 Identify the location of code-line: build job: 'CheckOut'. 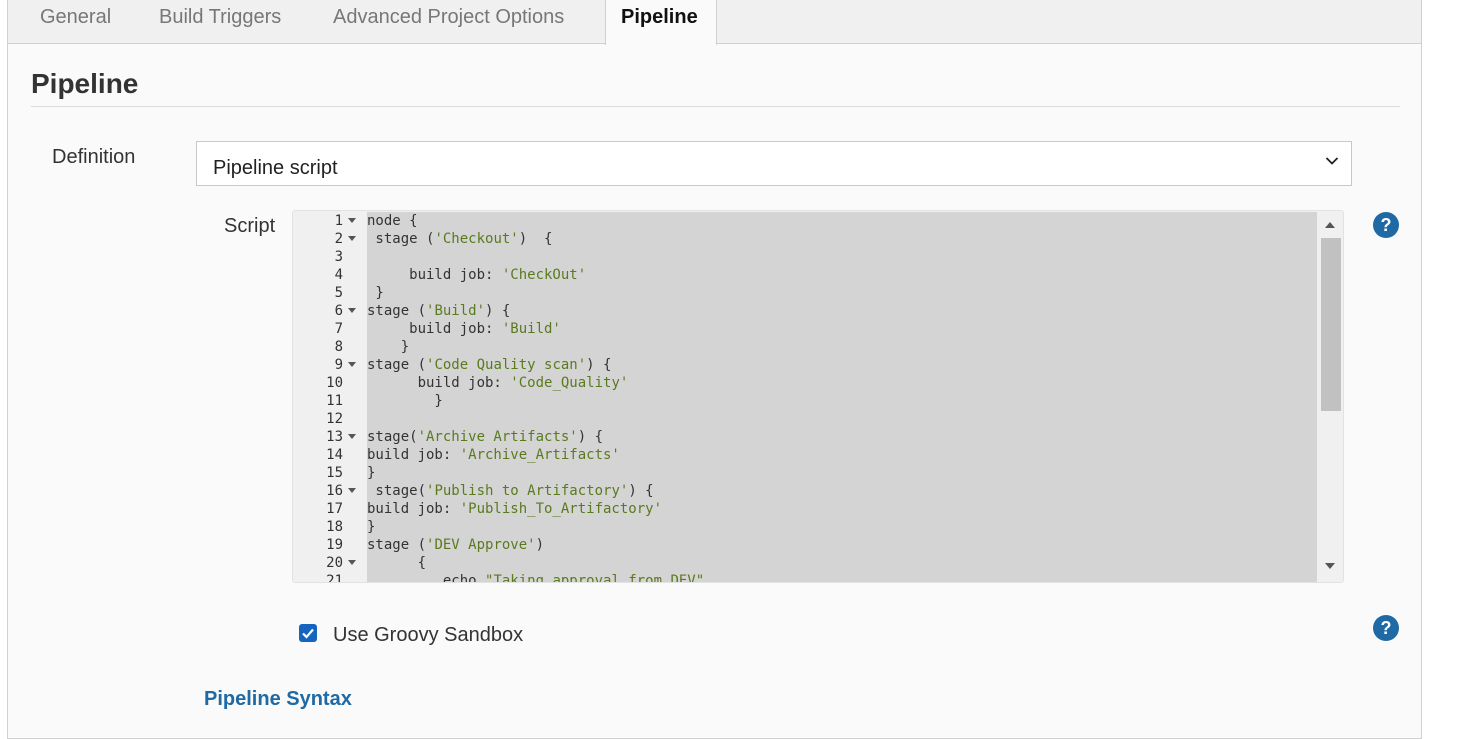
(842, 275).